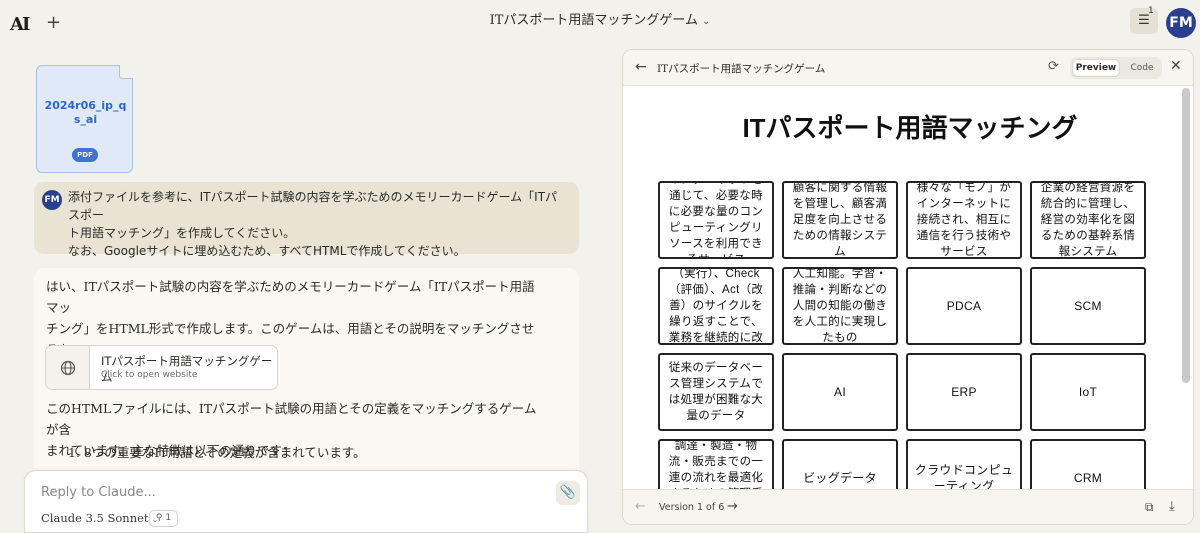  I want to click on chevron-down-icon: ⌄, so click(706, 21).